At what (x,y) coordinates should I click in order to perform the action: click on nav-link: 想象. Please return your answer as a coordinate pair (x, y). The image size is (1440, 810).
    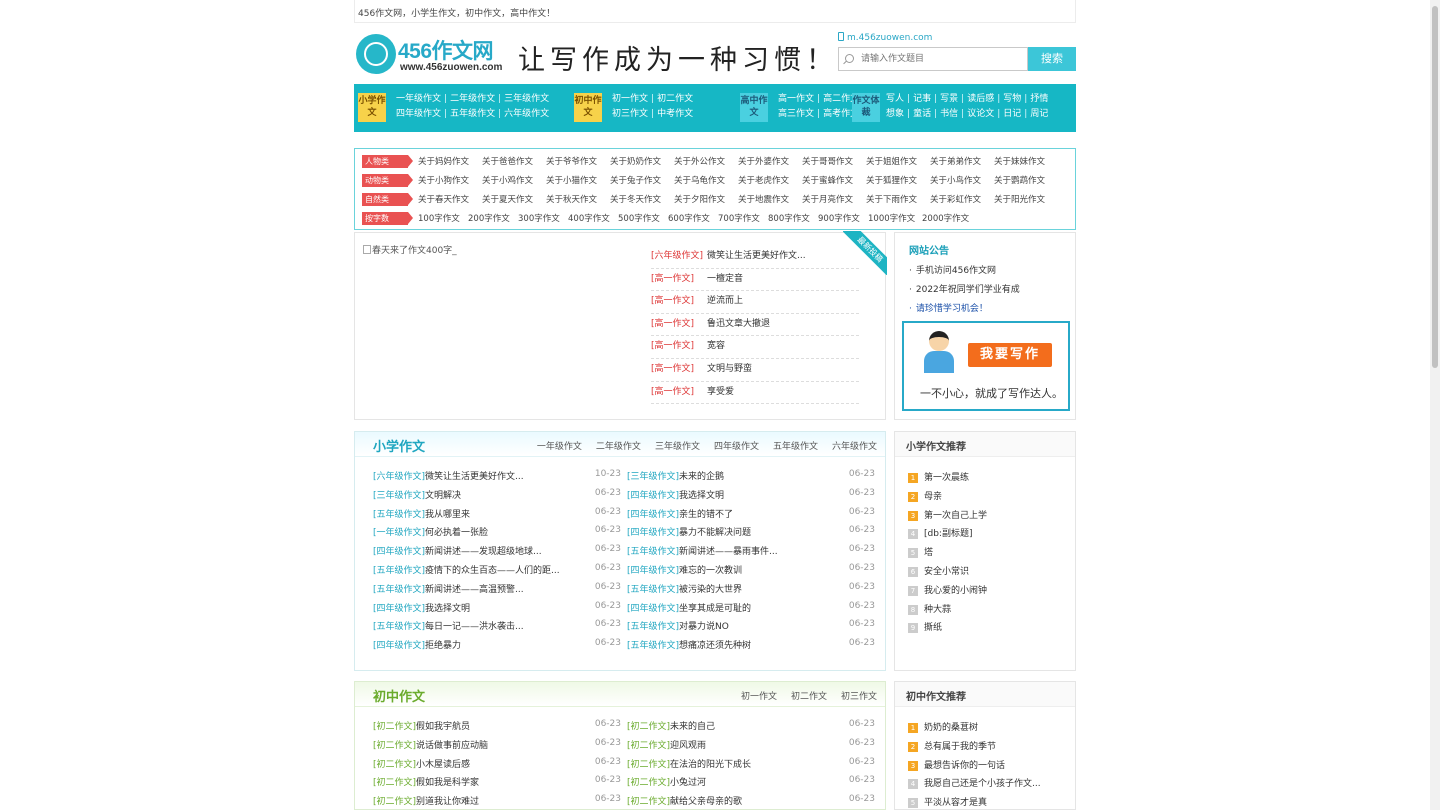
    Looking at the image, I should click on (895, 114).